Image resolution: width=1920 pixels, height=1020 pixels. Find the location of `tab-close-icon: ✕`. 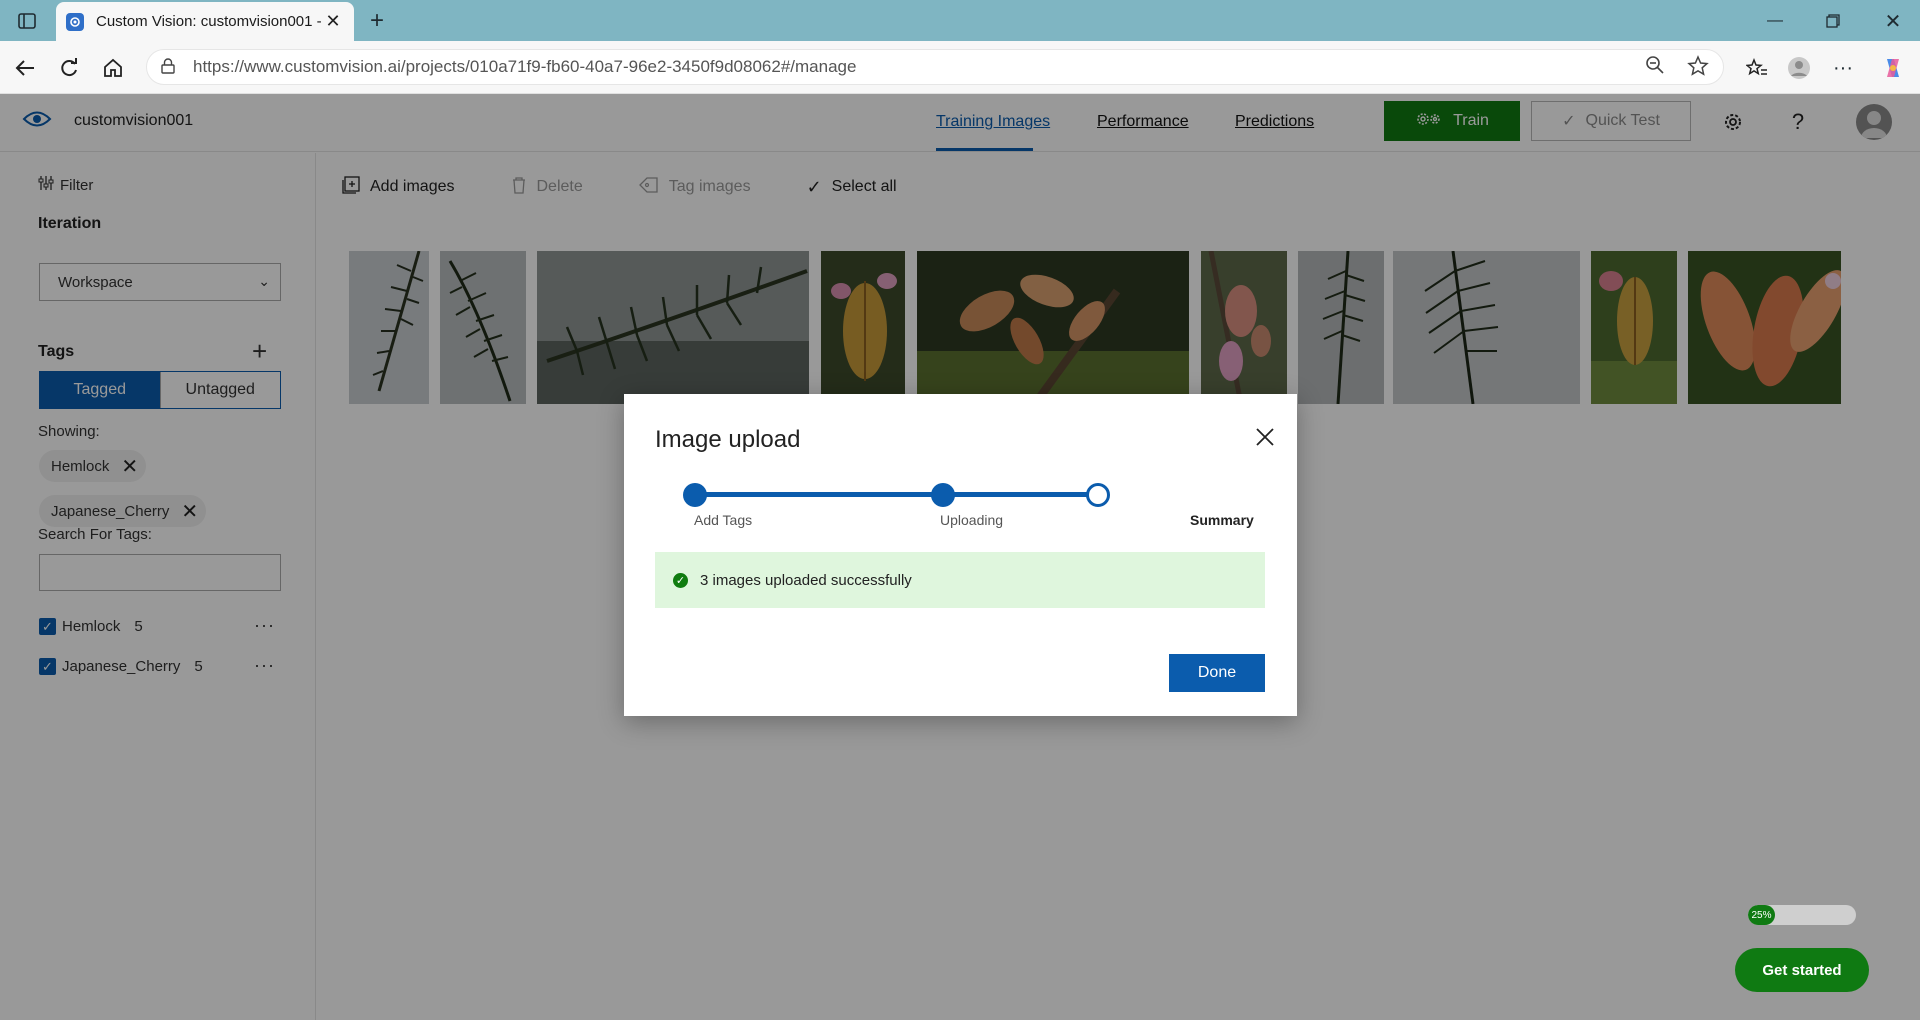

tab-close-icon: ✕ is located at coordinates (333, 21).